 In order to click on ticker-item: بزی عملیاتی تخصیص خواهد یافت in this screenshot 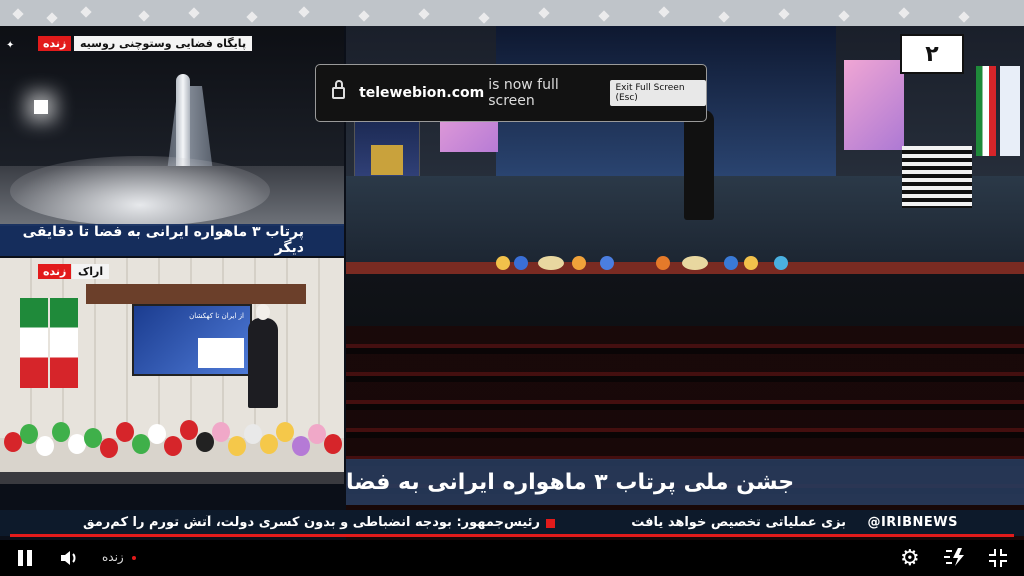, I will do `click(738, 522)`.